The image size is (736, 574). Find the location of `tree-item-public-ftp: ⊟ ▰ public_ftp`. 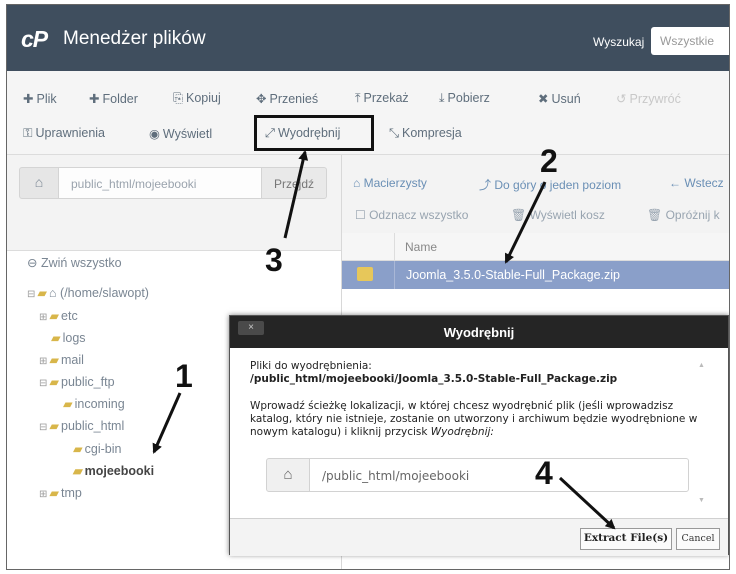

tree-item-public-ftp: ⊟ ▰ public_ftp is located at coordinates (77, 381).